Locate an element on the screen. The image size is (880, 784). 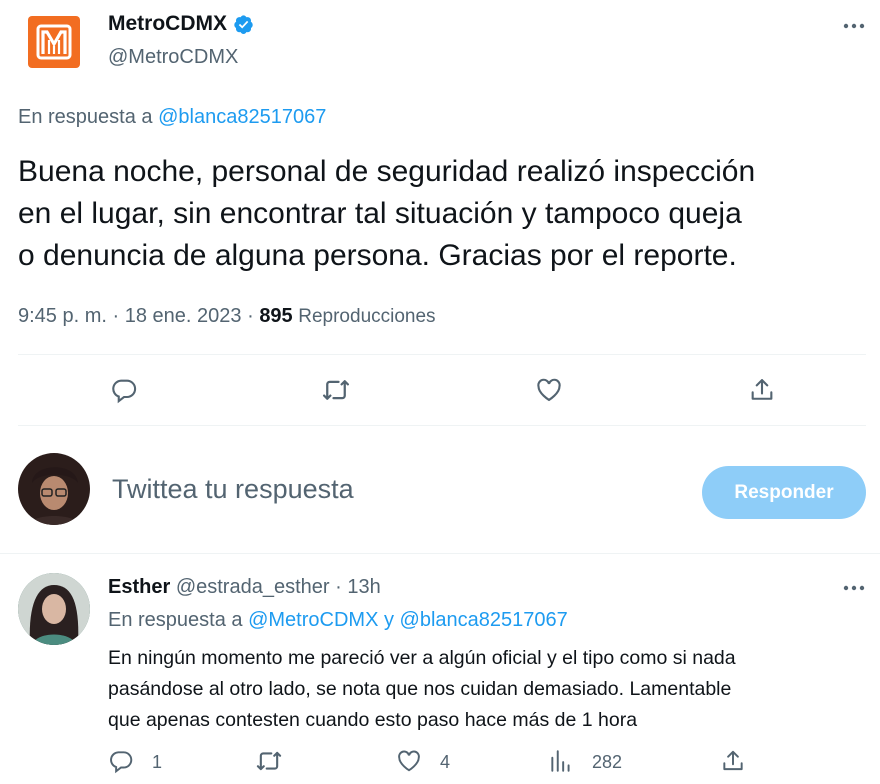
author-handle: @MetroCDMX is located at coordinates (173, 57).